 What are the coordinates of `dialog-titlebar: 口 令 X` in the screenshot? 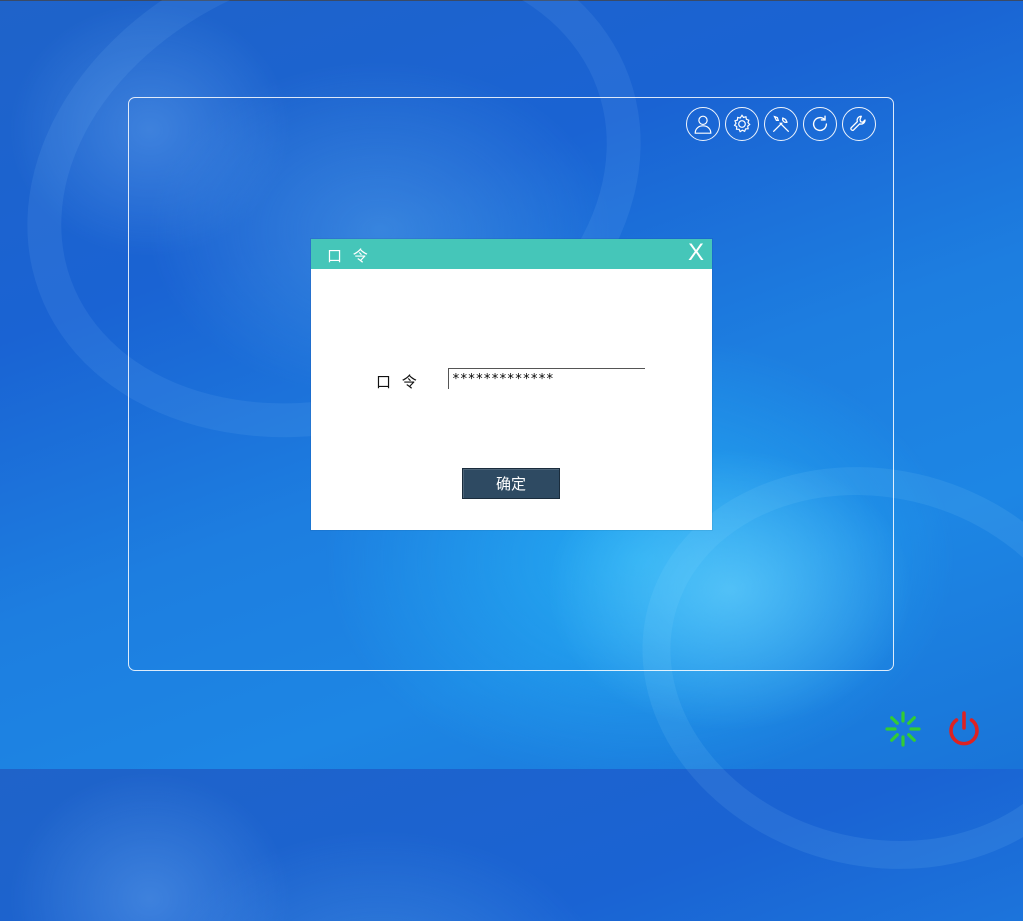 It's located at (511, 254).